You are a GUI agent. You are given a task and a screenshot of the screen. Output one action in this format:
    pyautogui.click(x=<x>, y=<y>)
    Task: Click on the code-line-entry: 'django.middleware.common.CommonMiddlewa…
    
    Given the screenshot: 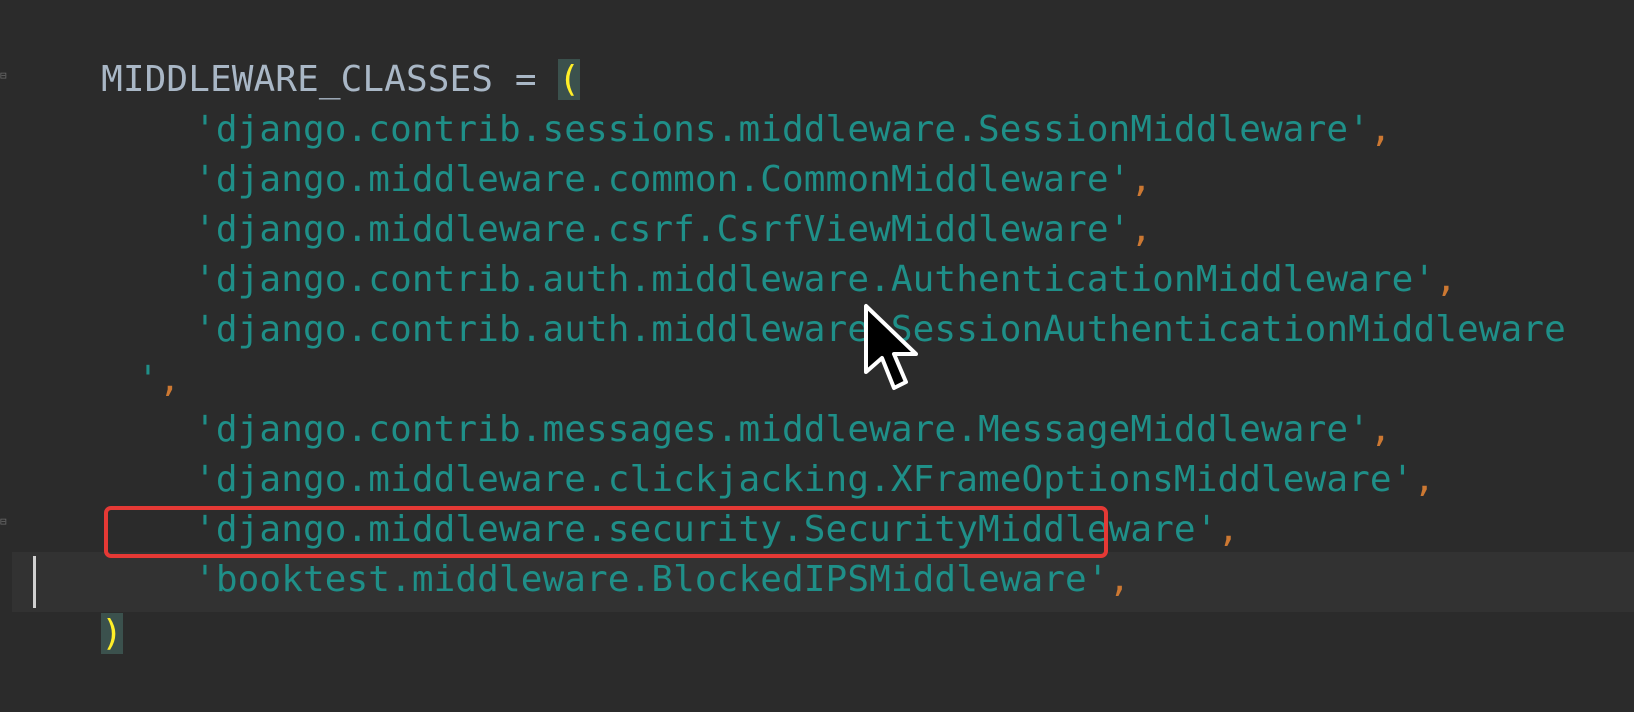 What is the action you would take?
    pyautogui.click(x=629, y=151)
    